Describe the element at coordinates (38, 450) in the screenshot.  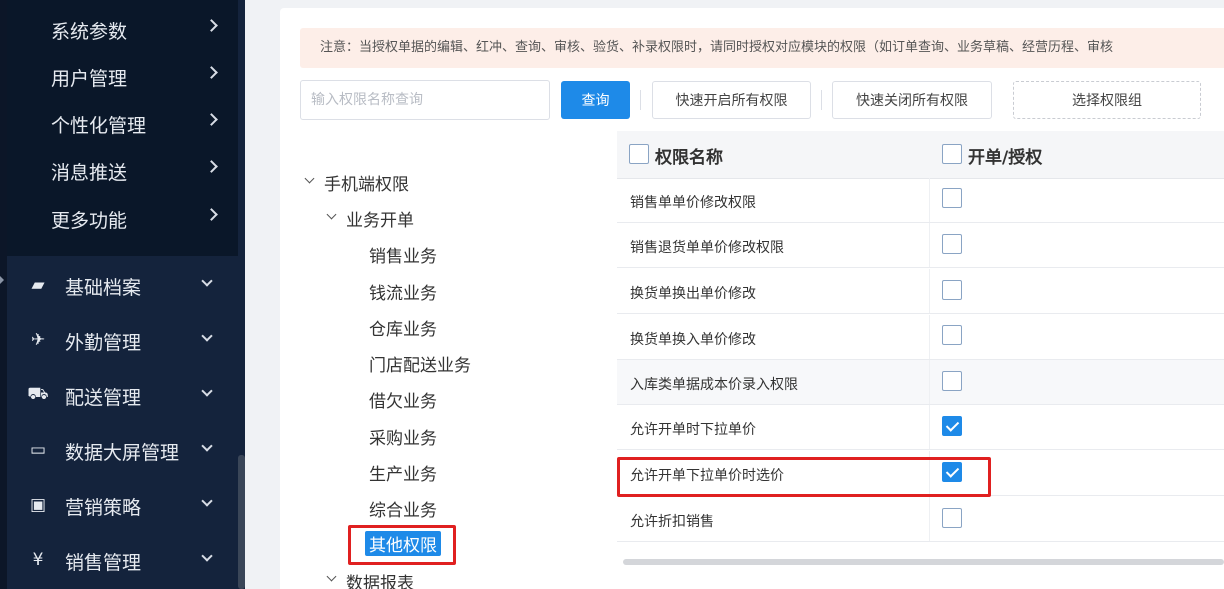
I see `monitor-icon: ▭` at that location.